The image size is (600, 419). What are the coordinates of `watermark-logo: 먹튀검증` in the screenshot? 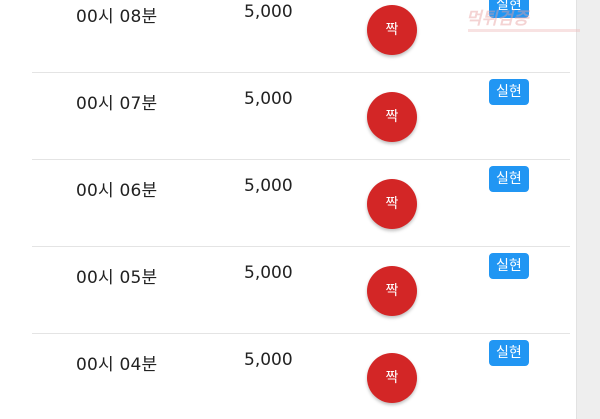 It's located at (523, 20).